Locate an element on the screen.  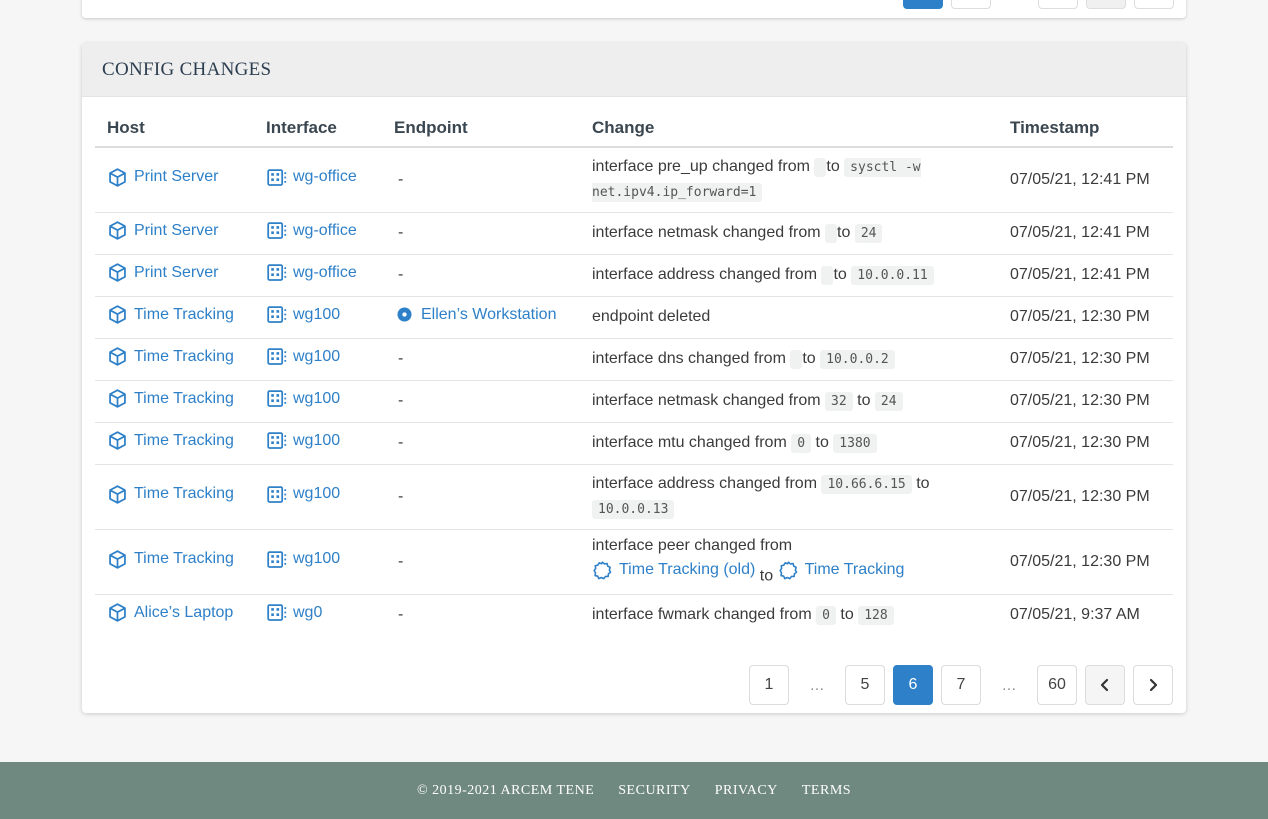
change-cell: interface fwmark changed from 0 to 128 is located at coordinates (789, 615).